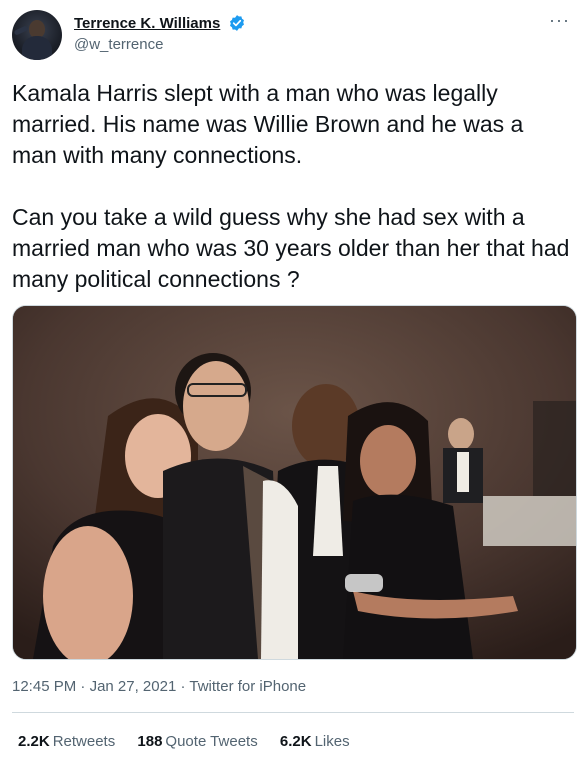  What do you see at coordinates (37, 48) in the screenshot?
I see `avatar-figure-body` at bounding box center [37, 48].